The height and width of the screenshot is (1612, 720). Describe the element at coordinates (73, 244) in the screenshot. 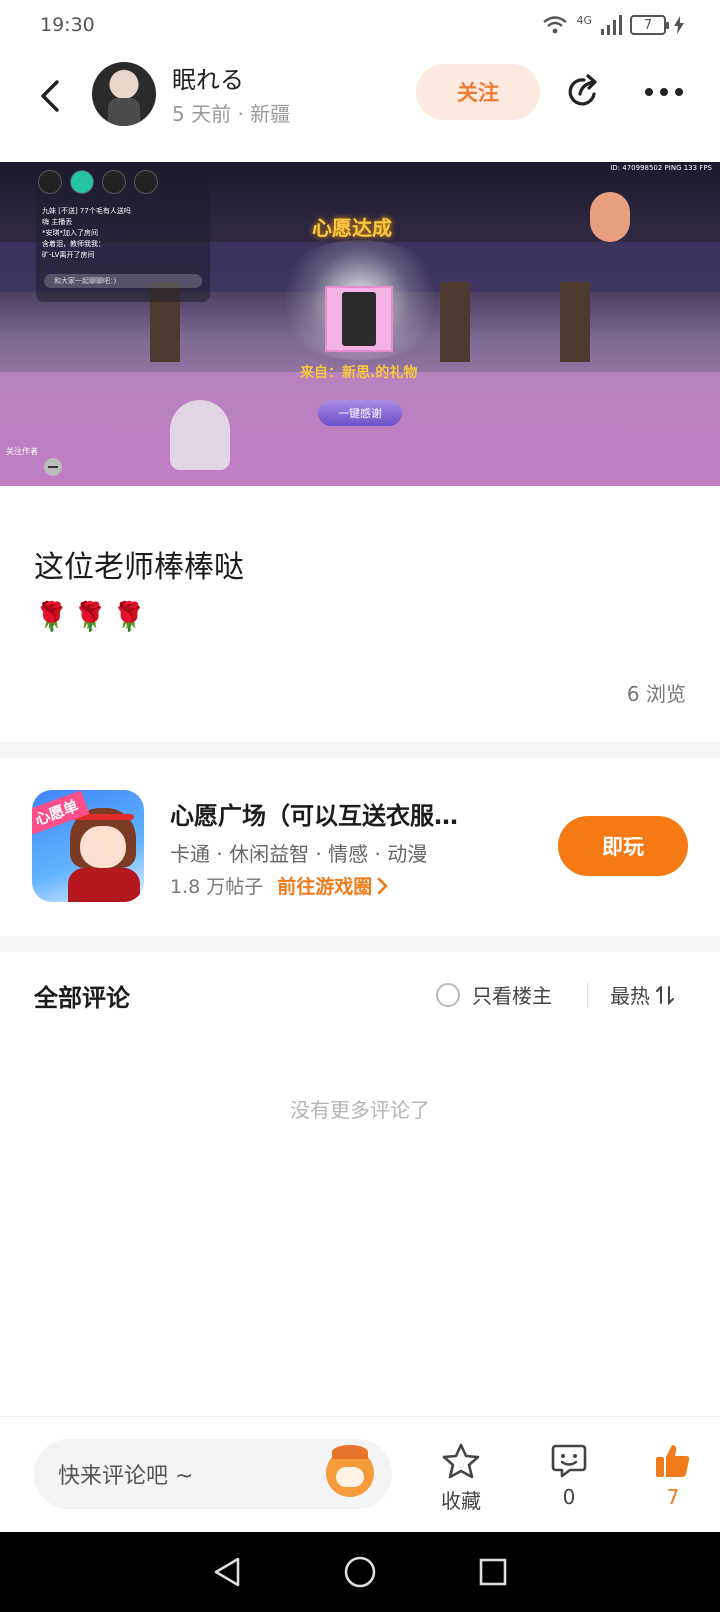

I see `chat-line: 含着泪，教师我我：` at that location.